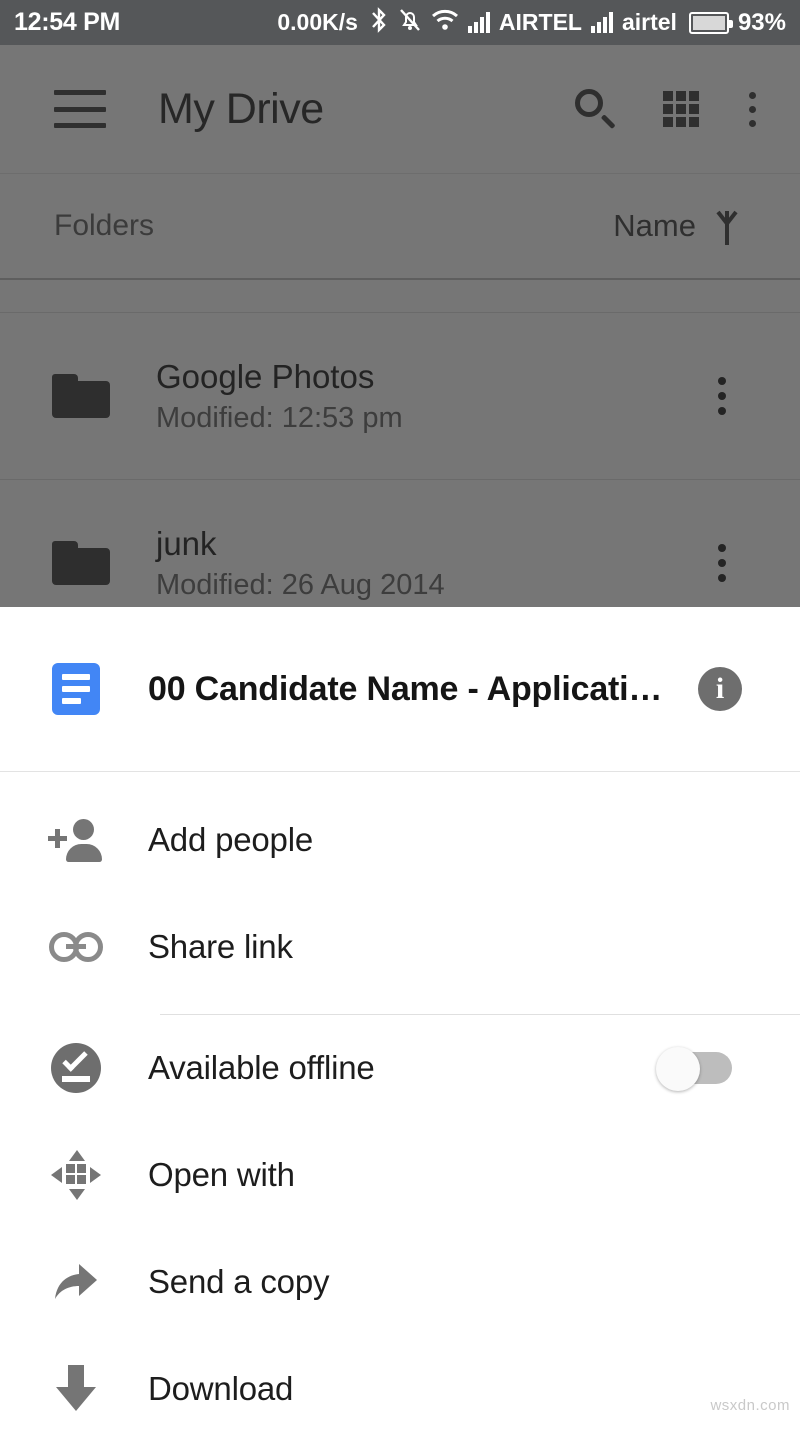 The image size is (800, 1442). I want to click on action-label: Download, so click(221, 1388).